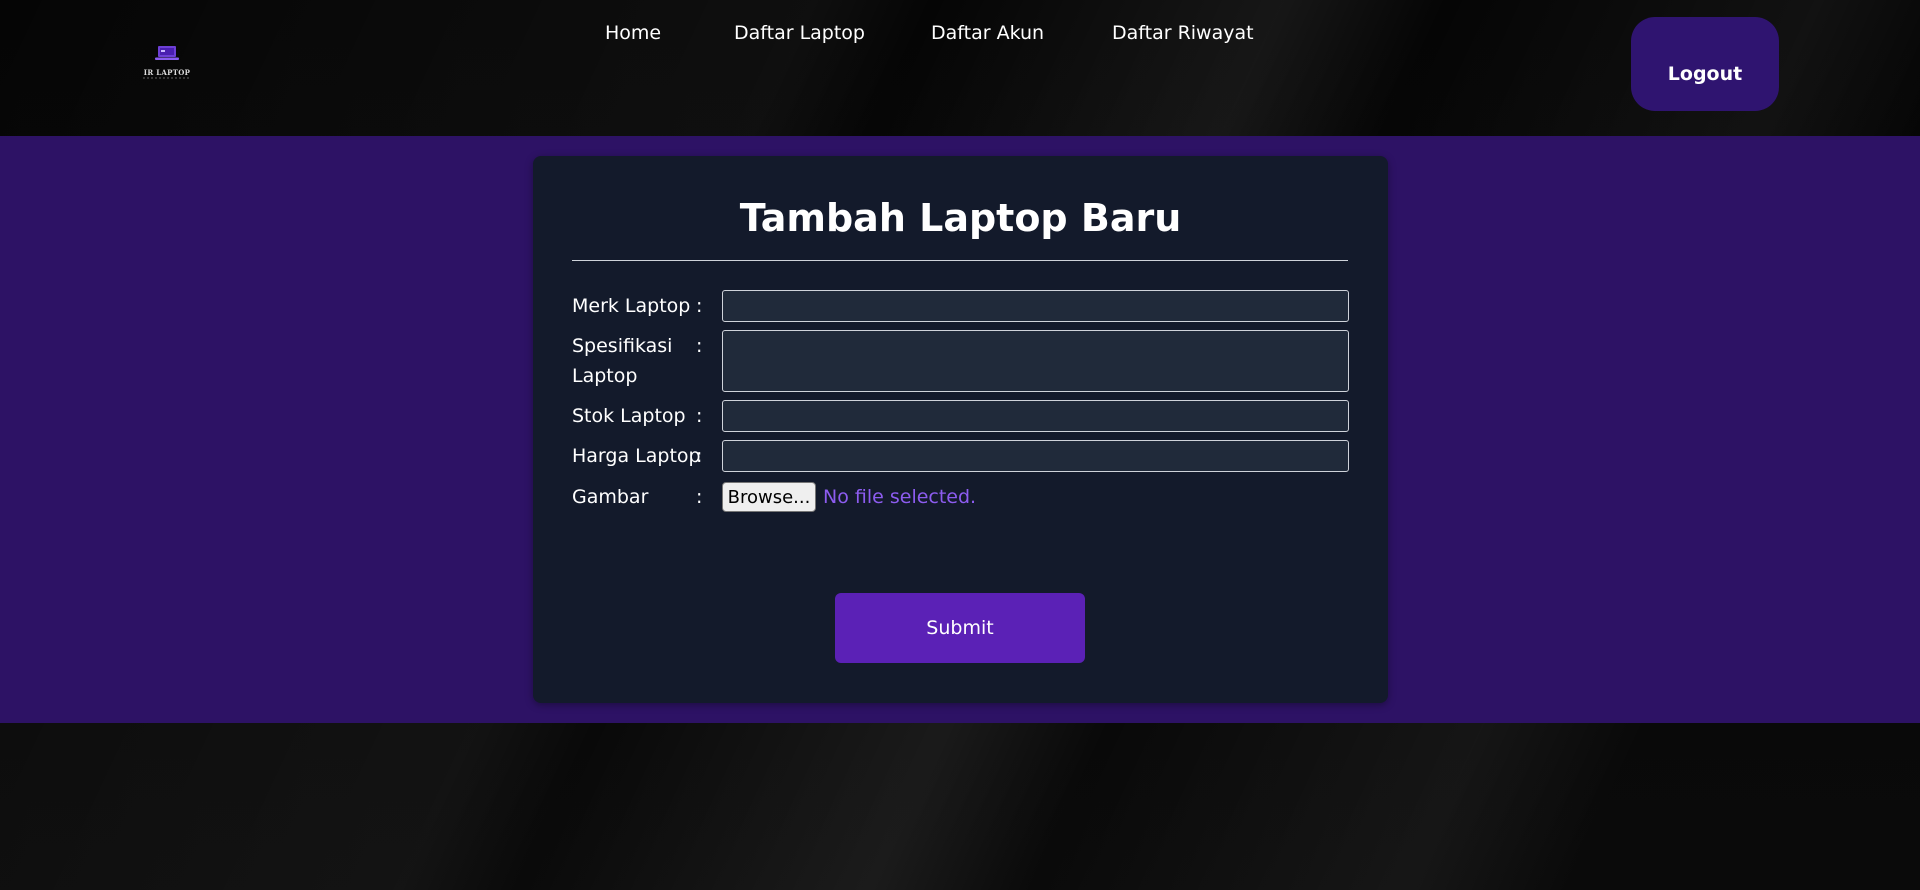 The image size is (1920, 890). I want to click on submit-button: Submit, so click(960, 628).